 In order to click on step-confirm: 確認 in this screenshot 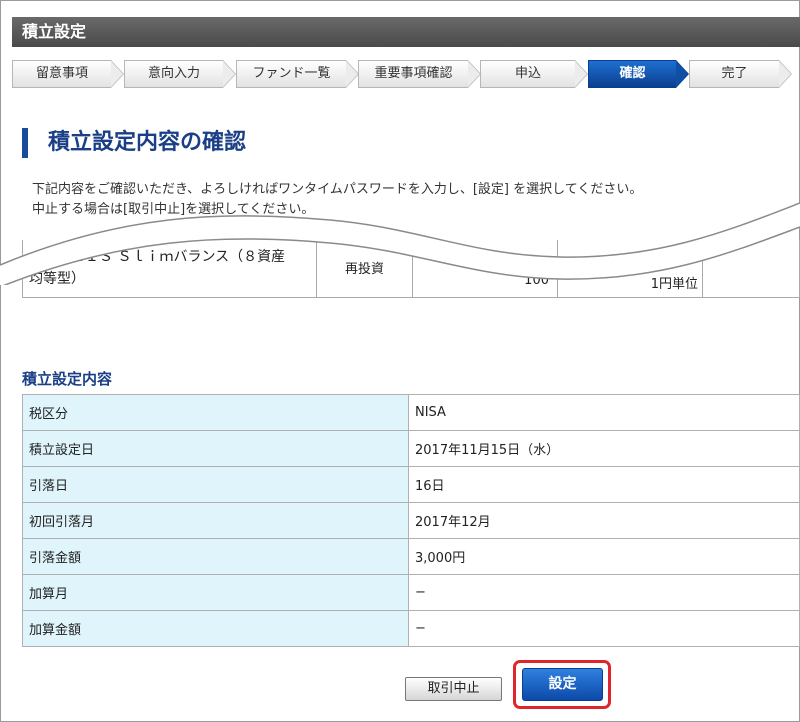, I will do `click(638, 74)`.